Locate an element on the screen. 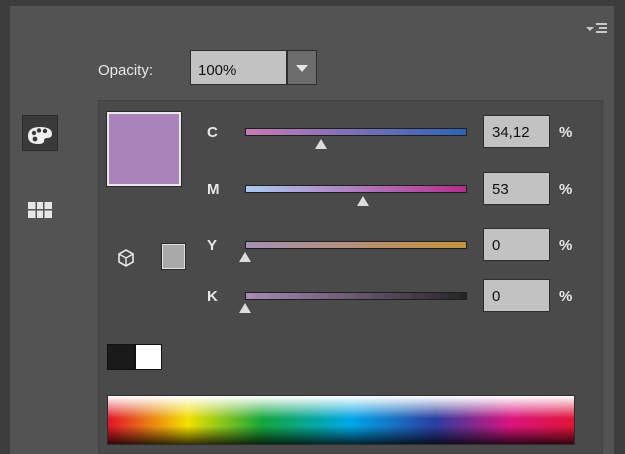 The height and width of the screenshot is (454, 625). slider-thumb-k is located at coordinates (245, 308).